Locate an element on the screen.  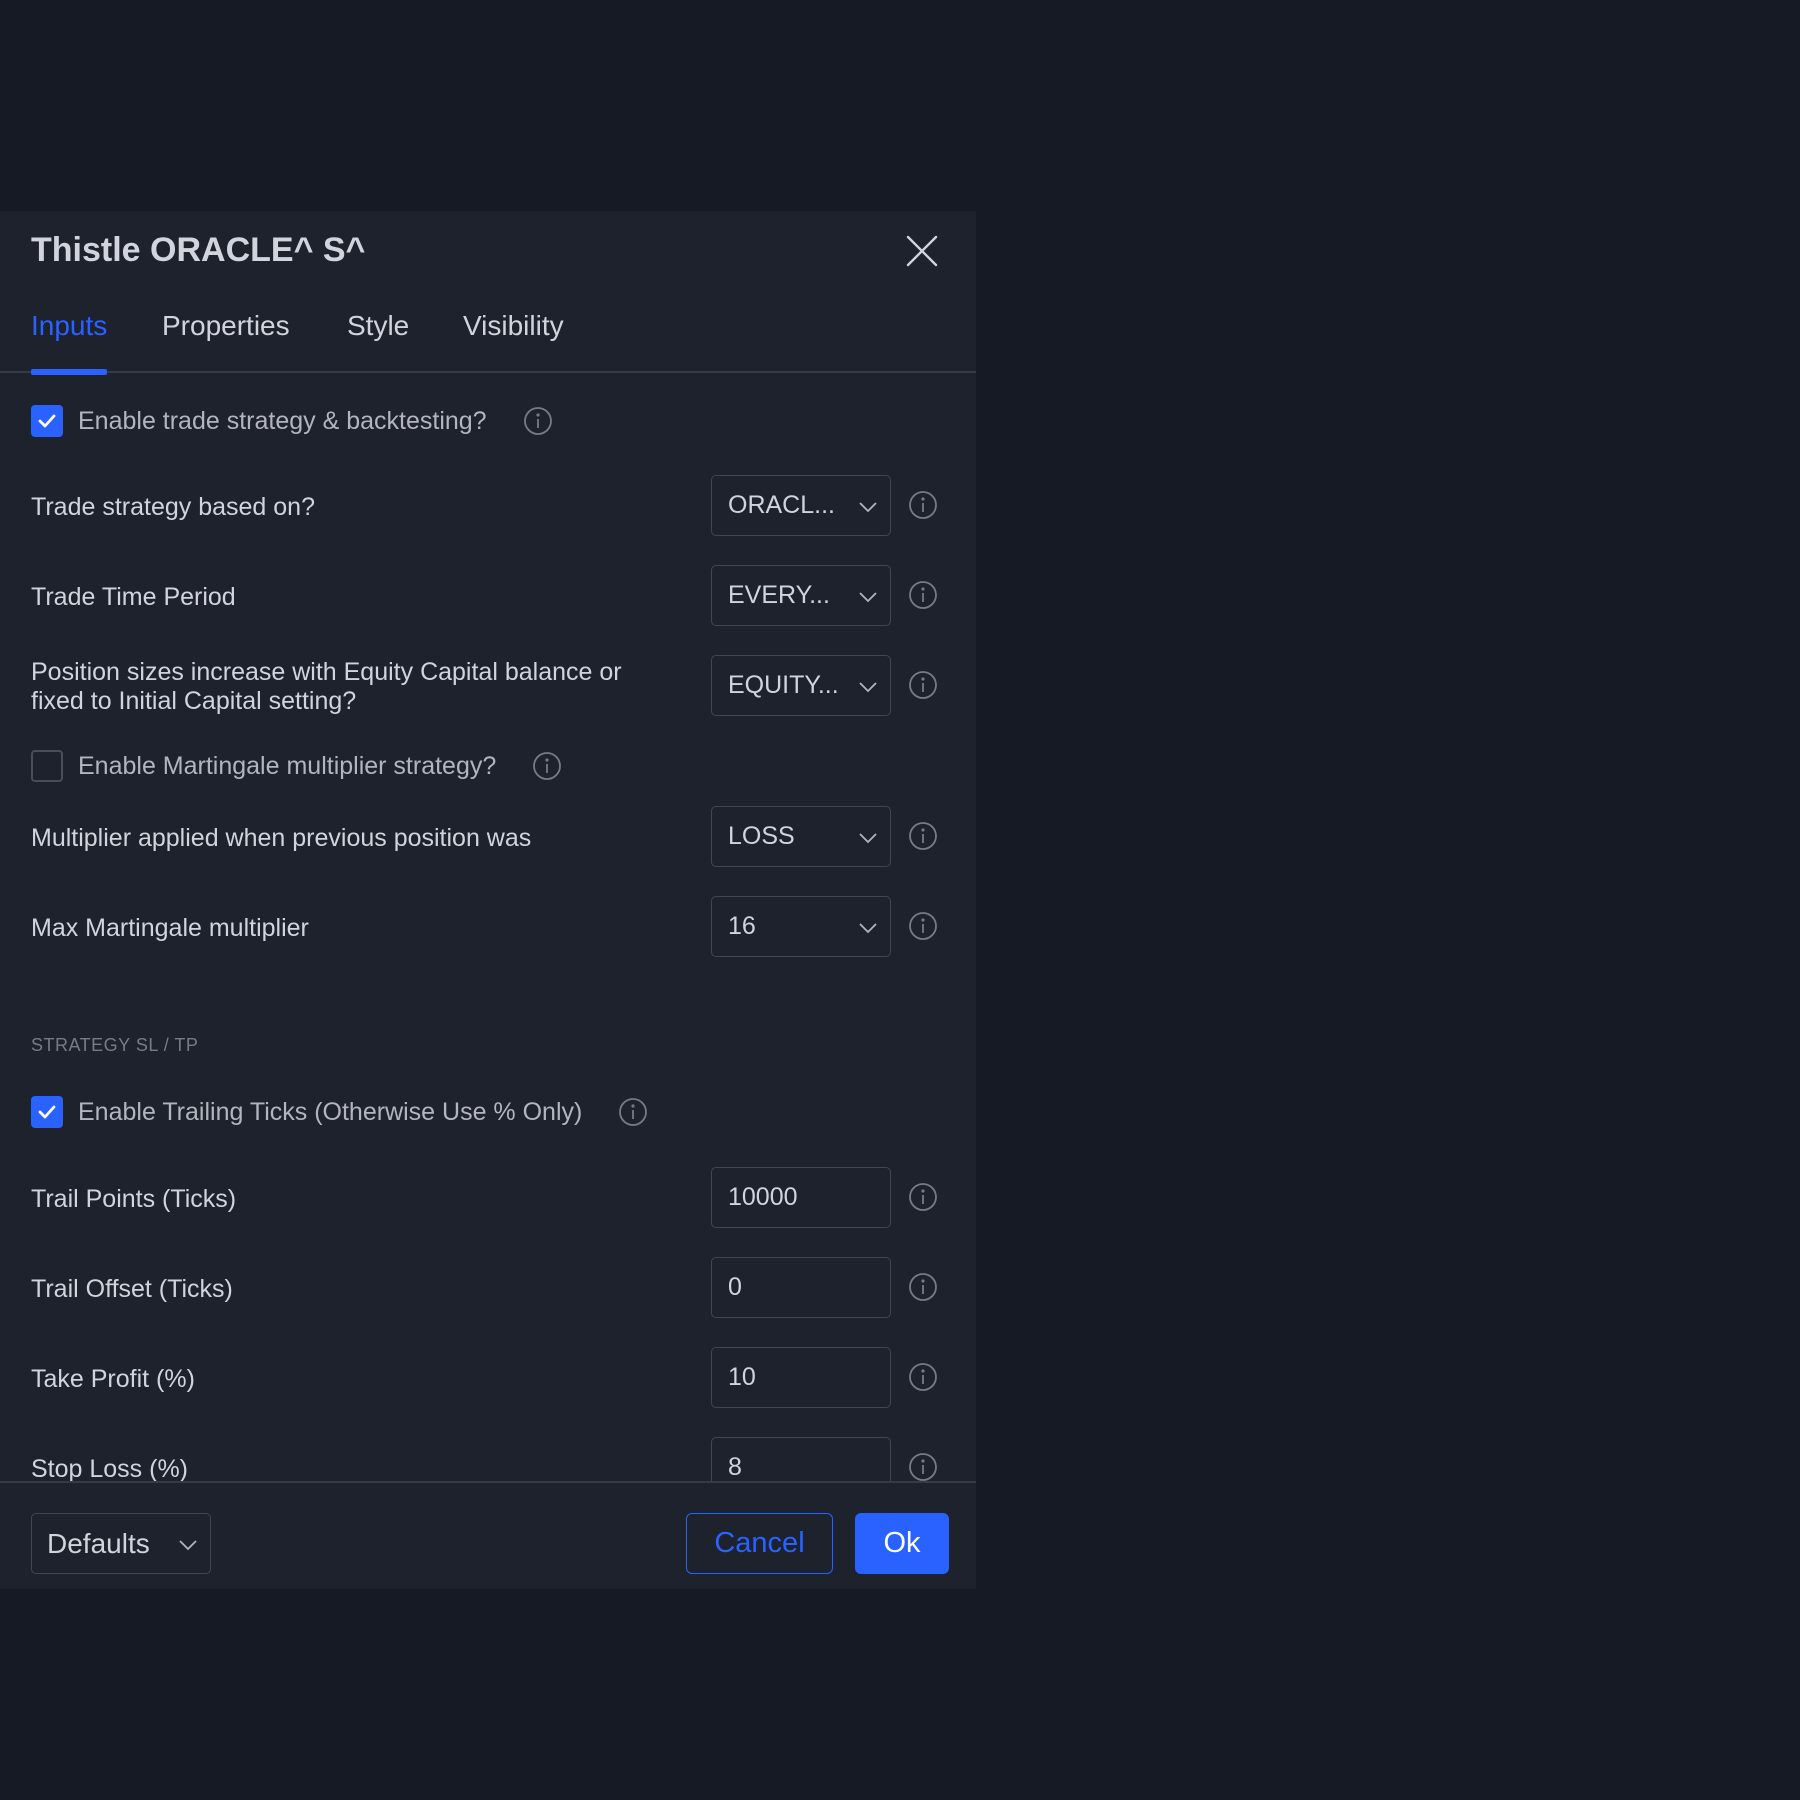
section-title-sl-tp: STRATEGY SL / TP is located at coordinates (115, 1045).